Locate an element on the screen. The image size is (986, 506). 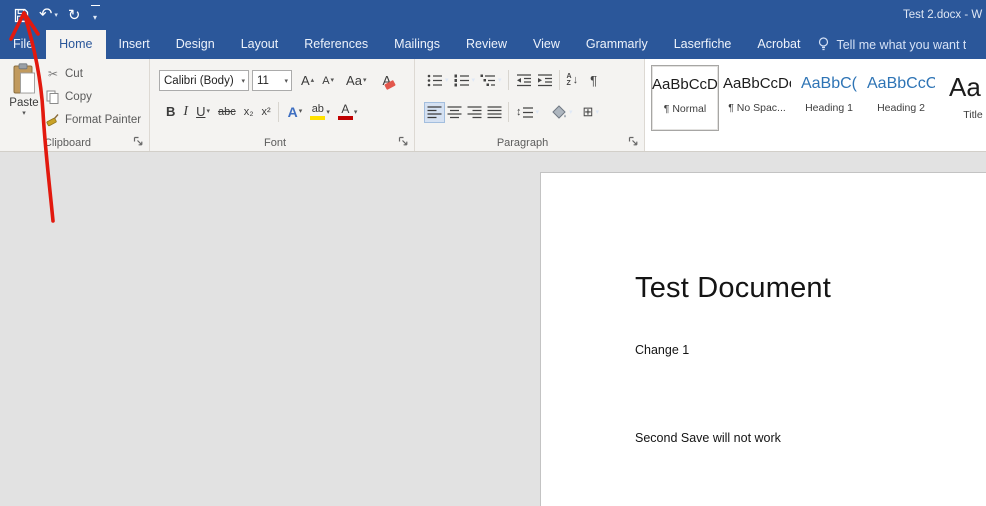
copy-button: Copy is located at coordinates (69, 97).